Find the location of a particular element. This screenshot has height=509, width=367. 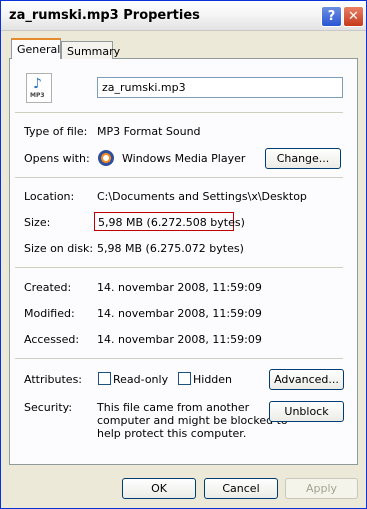

title-bar: za_rumski.mp3 Properties ? ✕ is located at coordinates (183, 16).